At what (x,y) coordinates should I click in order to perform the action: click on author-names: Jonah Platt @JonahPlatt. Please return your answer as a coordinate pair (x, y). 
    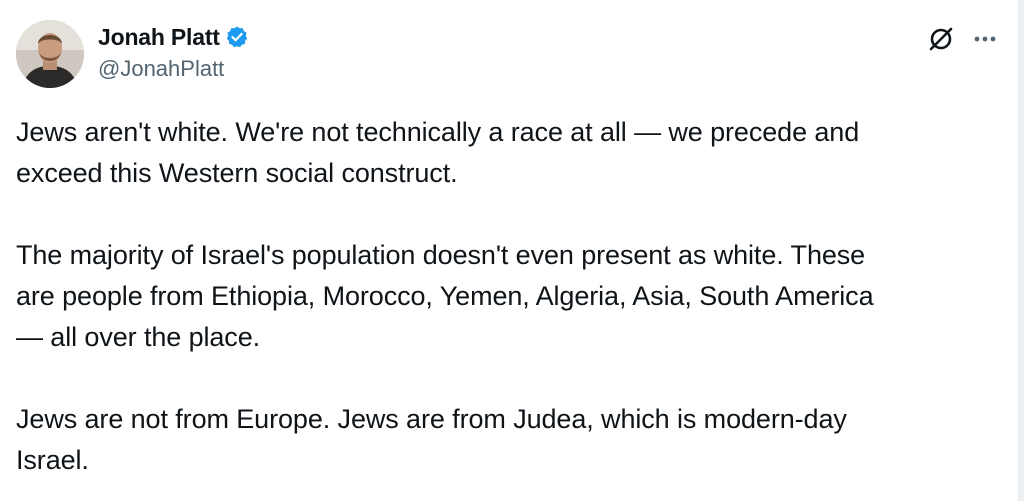
    Looking at the image, I should click on (173, 52).